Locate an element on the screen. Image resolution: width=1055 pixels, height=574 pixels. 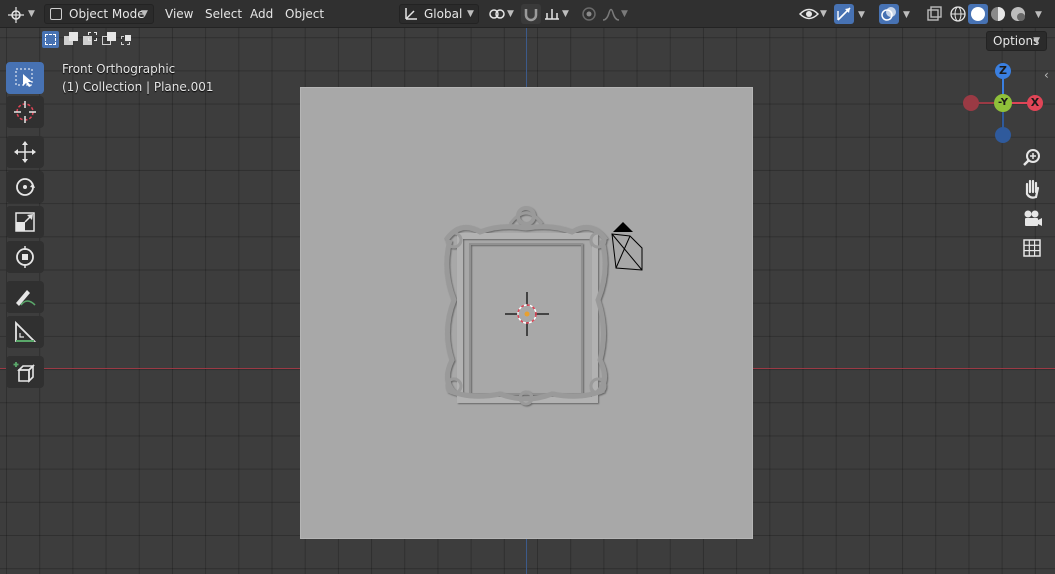
measure-icon is located at coordinates (26, 331).